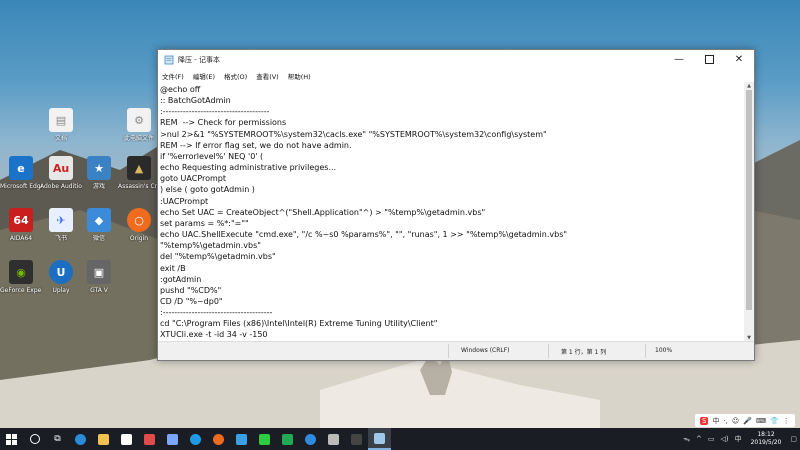 The width and height of the screenshot is (800, 450). I want to click on minimize-button: —, so click(679, 59).